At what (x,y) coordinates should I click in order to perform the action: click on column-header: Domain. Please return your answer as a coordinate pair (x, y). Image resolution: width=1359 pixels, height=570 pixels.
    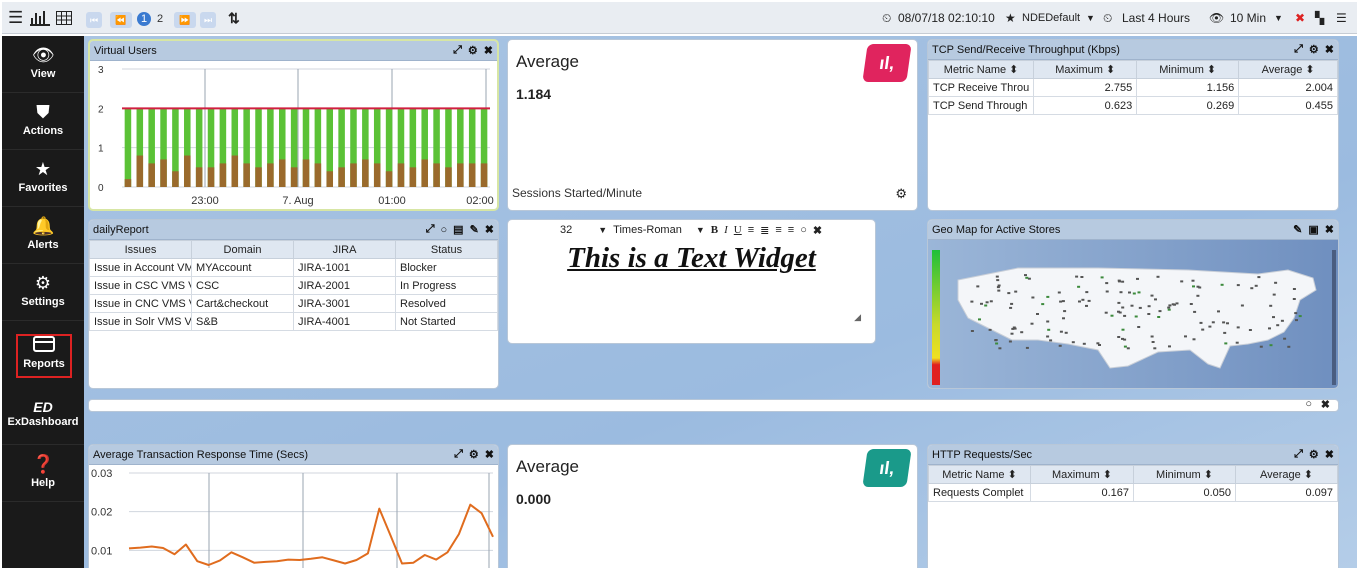
    Looking at the image, I should click on (242, 249).